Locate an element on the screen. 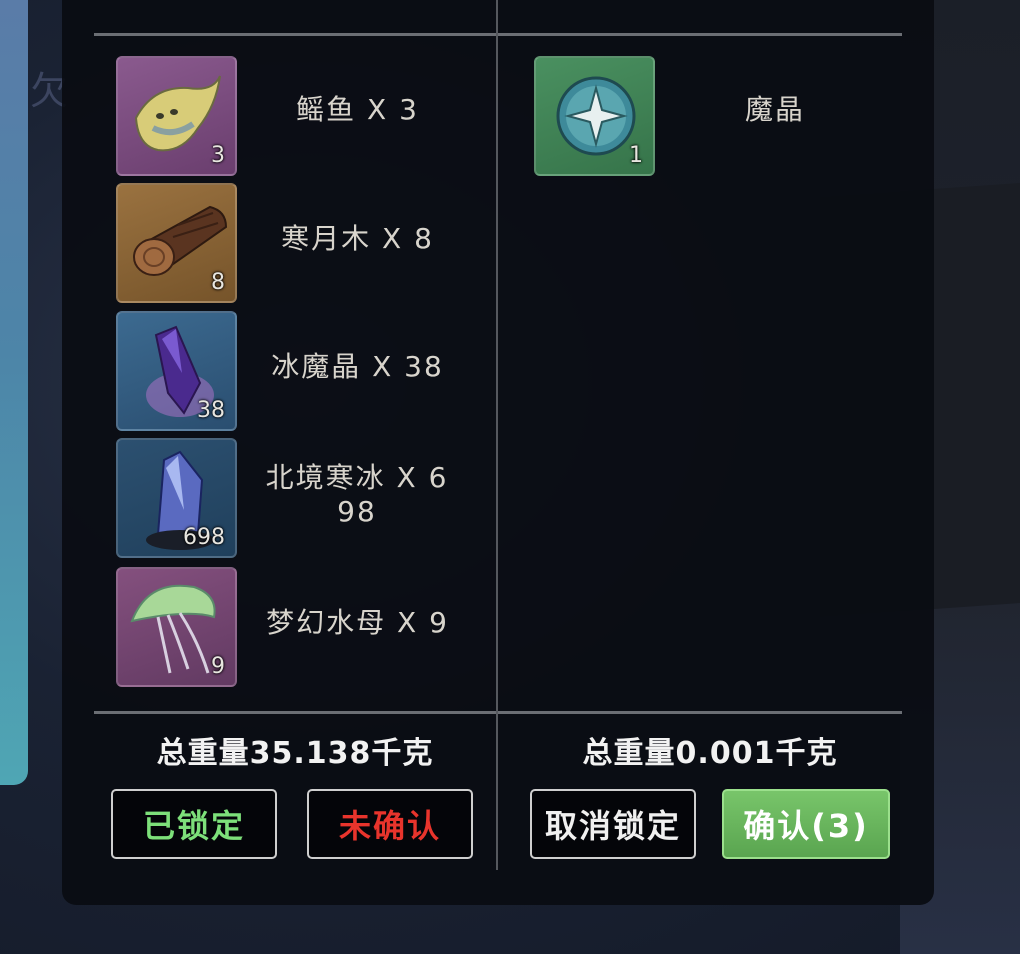 Image resolution: width=1020 pixels, height=954 pixels. center-divider is located at coordinates (497, 435).